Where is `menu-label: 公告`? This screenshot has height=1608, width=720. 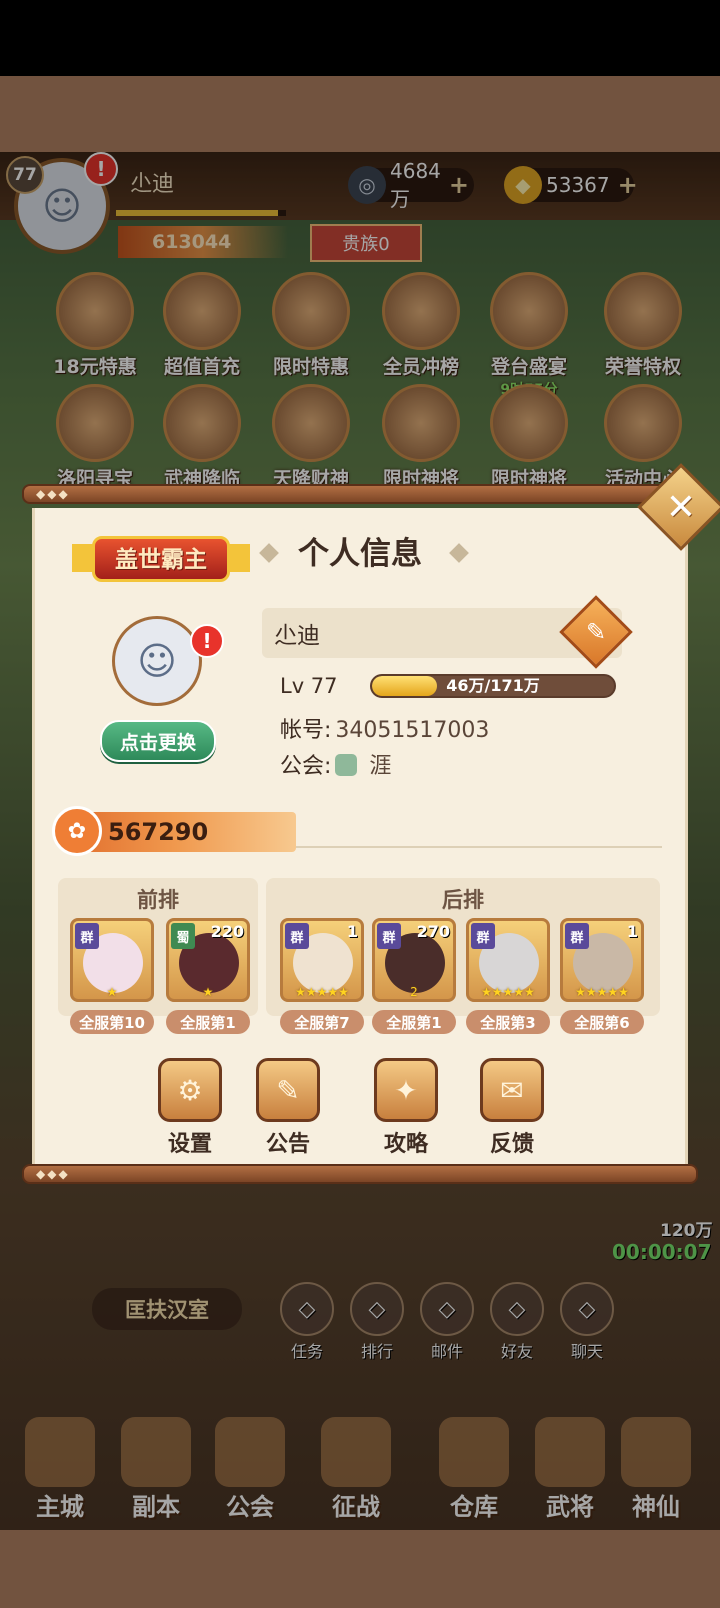 menu-label: 公告 is located at coordinates (287, 1144).